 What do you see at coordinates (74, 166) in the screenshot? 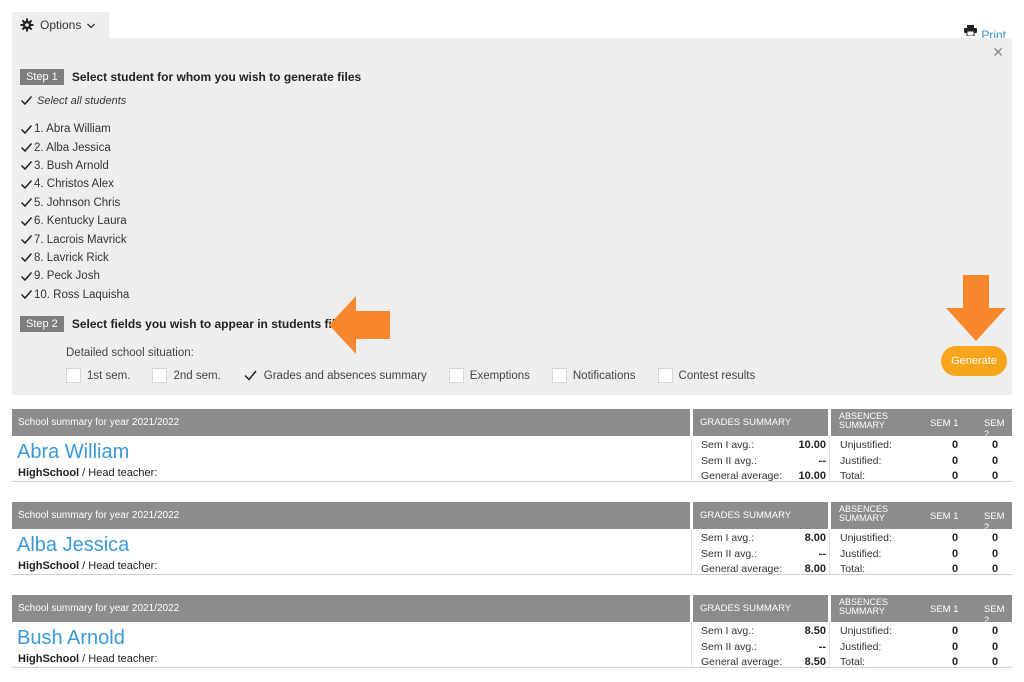
I see `student-checkbox: 3. Bush Arnold` at bounding box center [74, 166].